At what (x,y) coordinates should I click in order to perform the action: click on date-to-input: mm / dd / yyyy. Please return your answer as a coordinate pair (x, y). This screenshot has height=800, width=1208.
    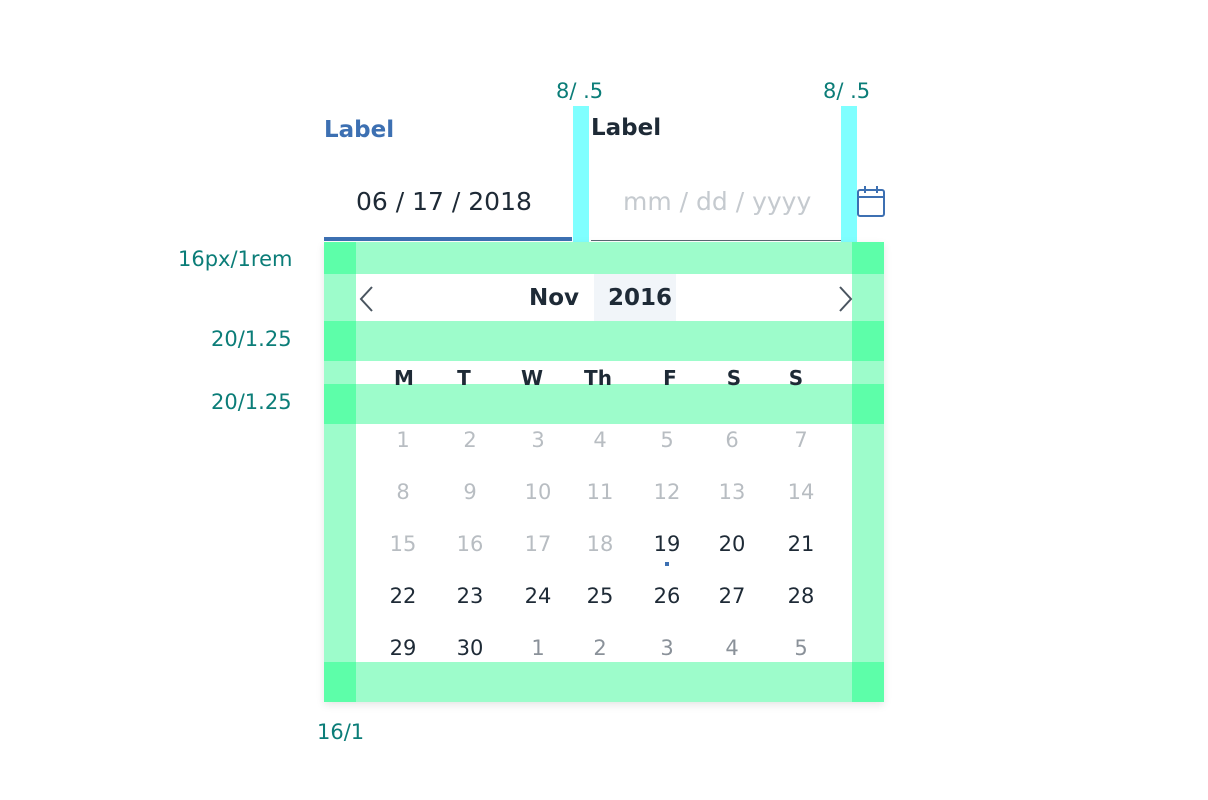
    Looking at the image, I should click on (716, 204).